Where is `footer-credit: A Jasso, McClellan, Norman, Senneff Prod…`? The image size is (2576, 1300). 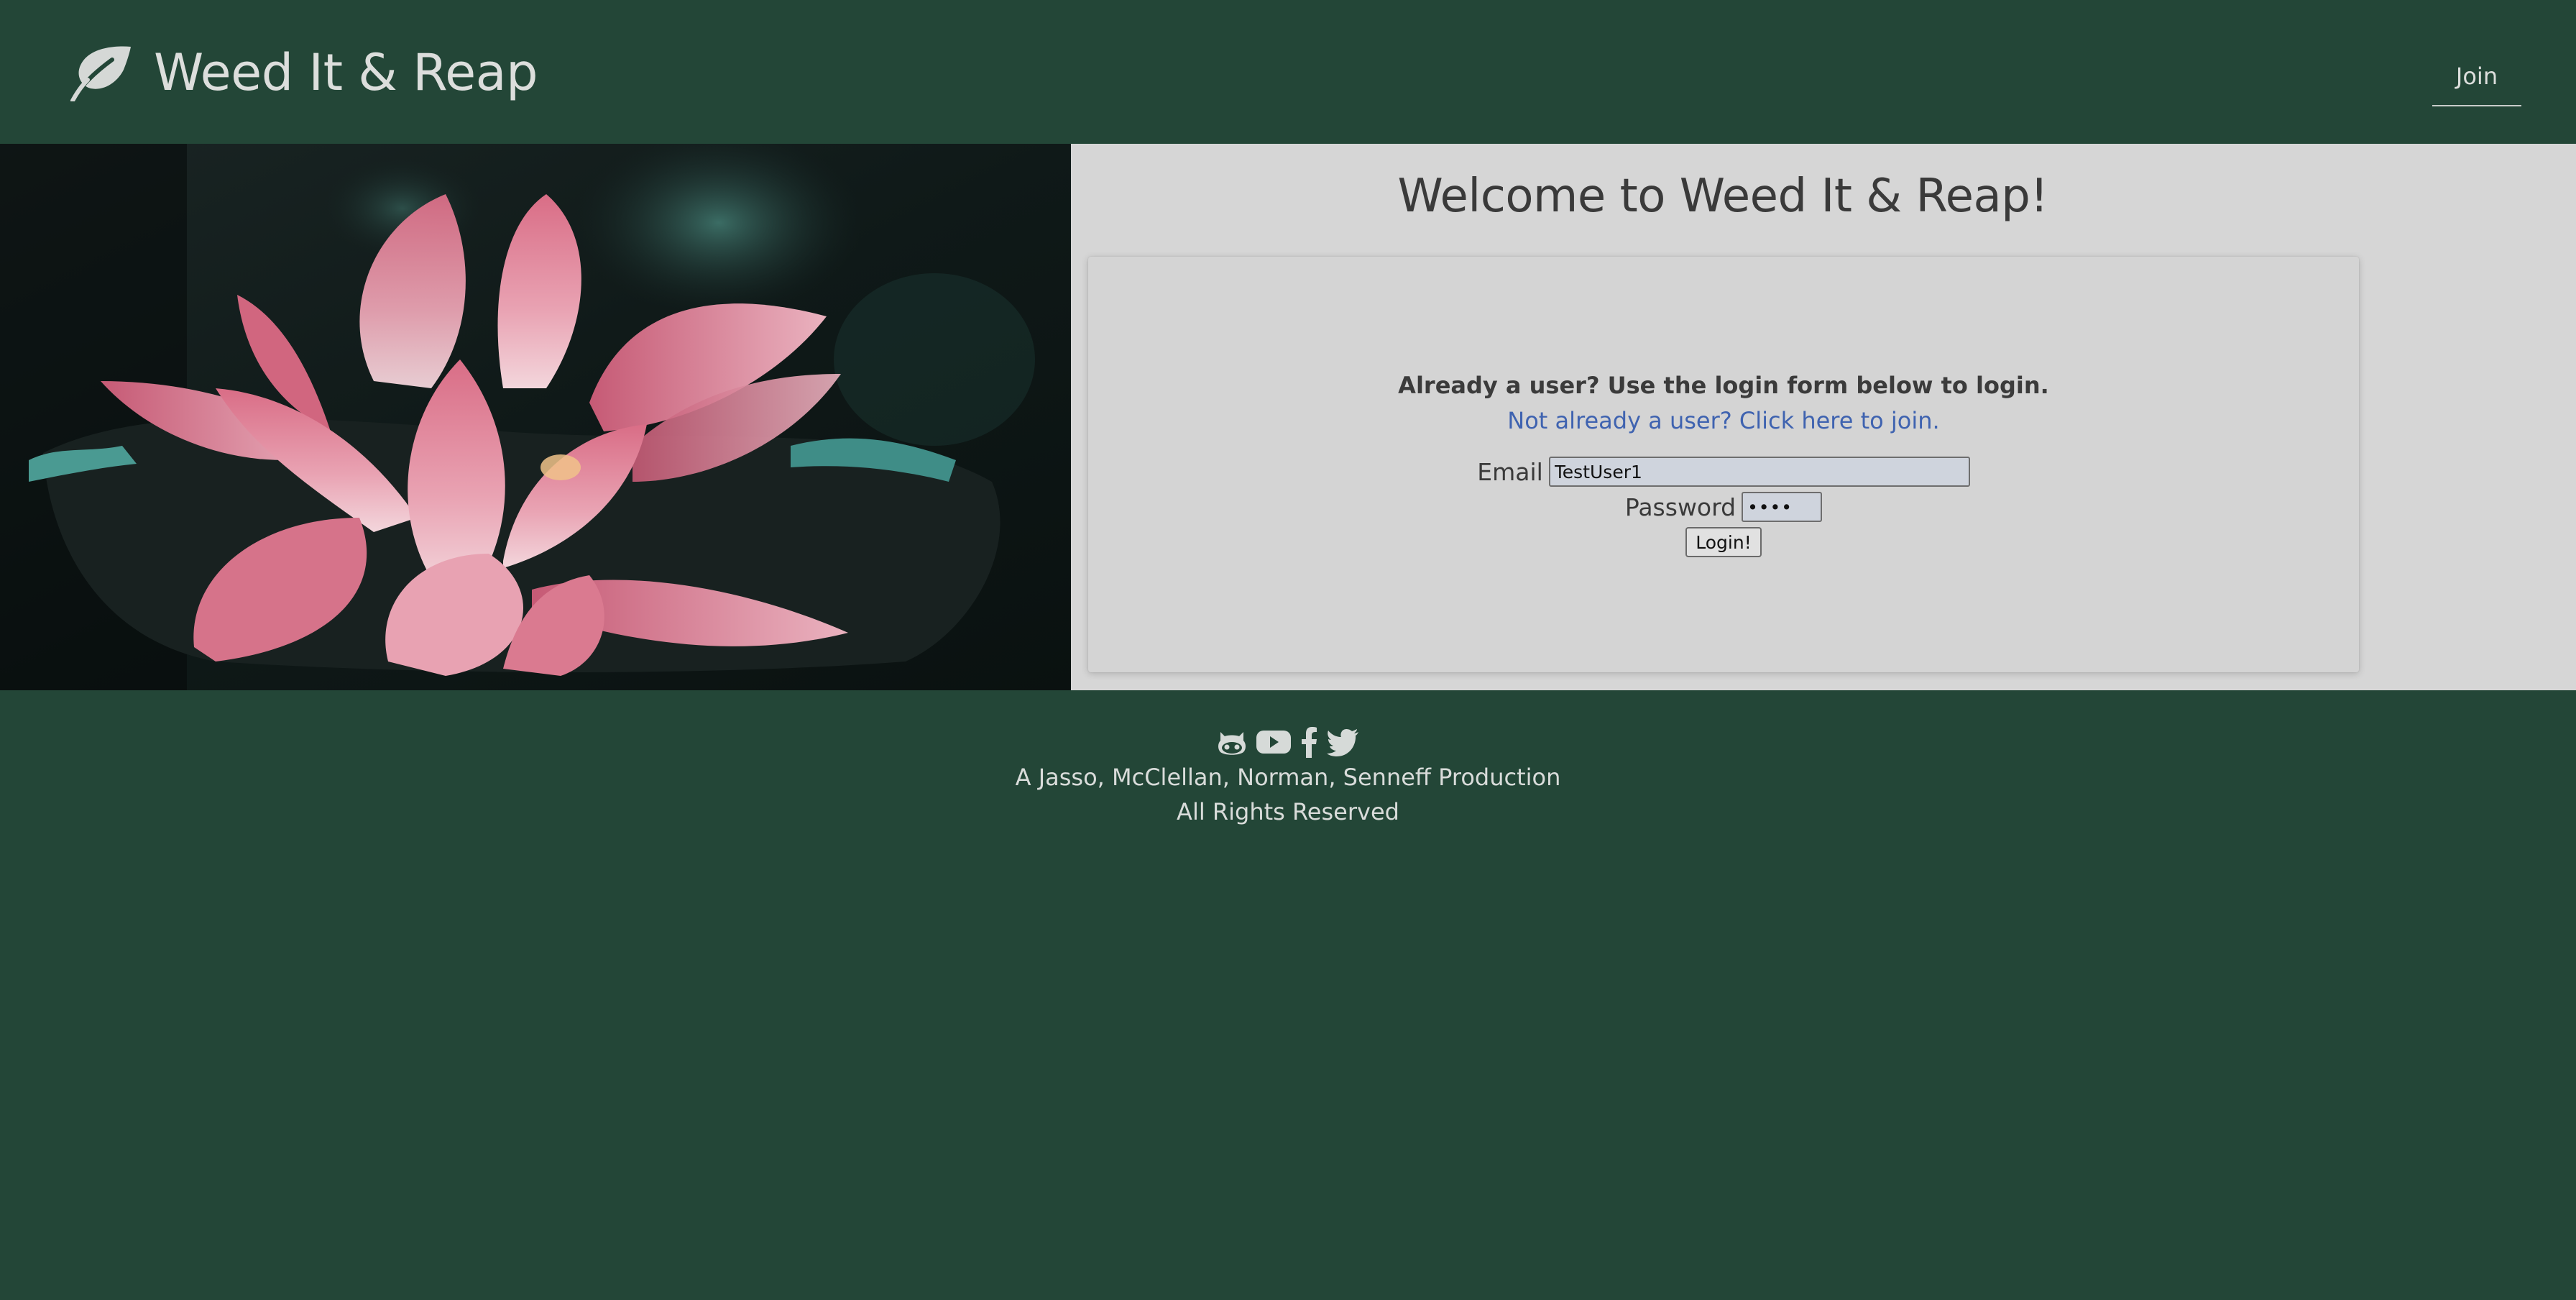 footer-credit: A Jasso, McClellan, Norman, Senneff Prod… is located at coordinates (1288, 777).